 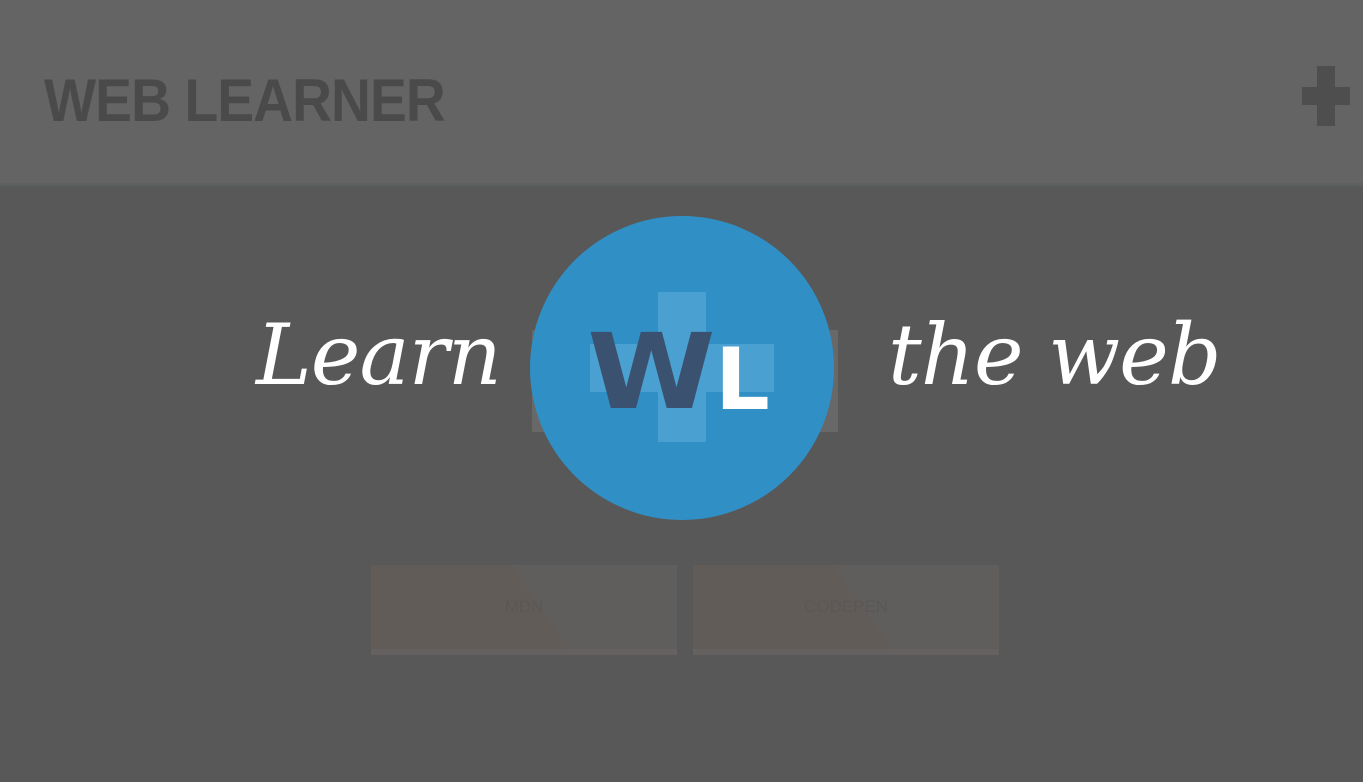 I want to click on mdn-tile-label: MDN, so click(x=524, y=606).